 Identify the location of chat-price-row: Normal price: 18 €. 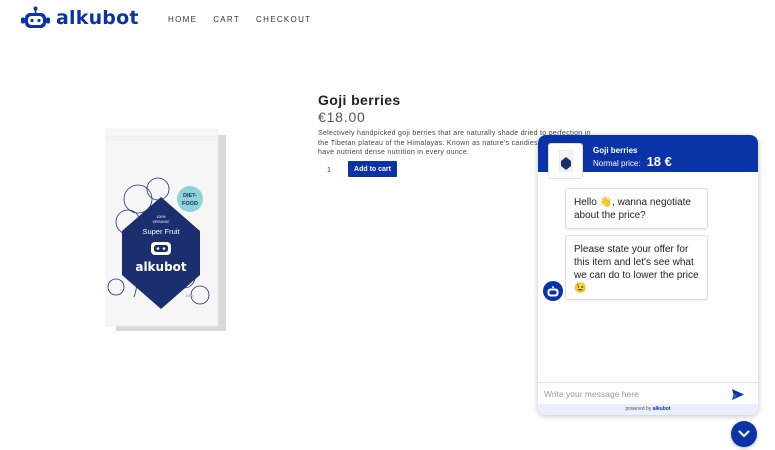
(632, 161).